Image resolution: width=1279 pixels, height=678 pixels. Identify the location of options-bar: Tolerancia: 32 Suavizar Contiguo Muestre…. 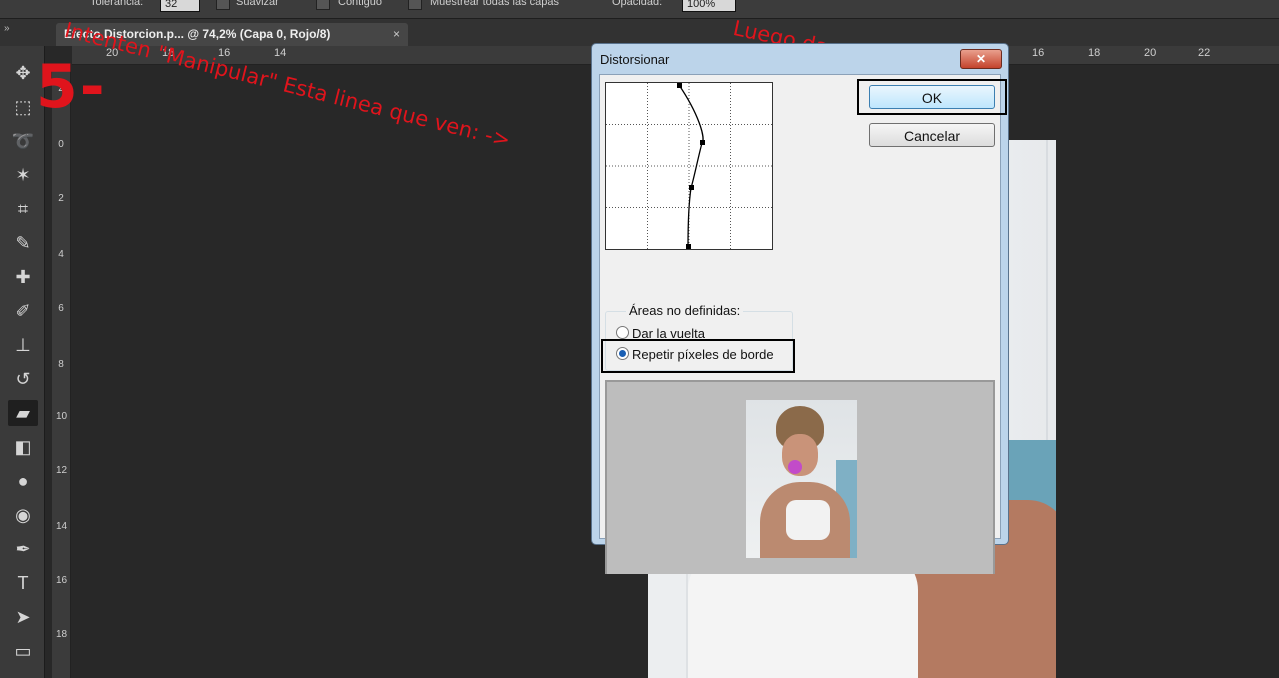
(639, 9).